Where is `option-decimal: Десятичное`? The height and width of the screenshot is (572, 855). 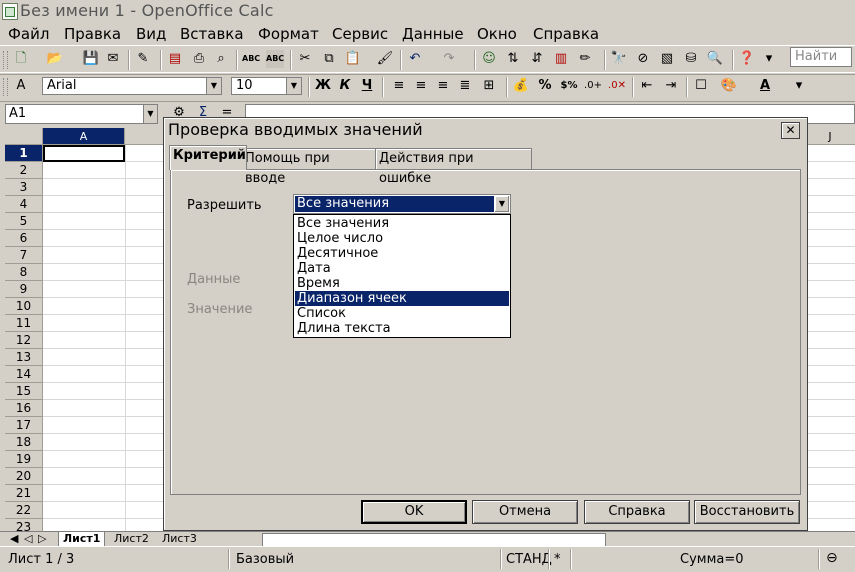
option-decimal: Десятичное is located at coordinates (402, 253).